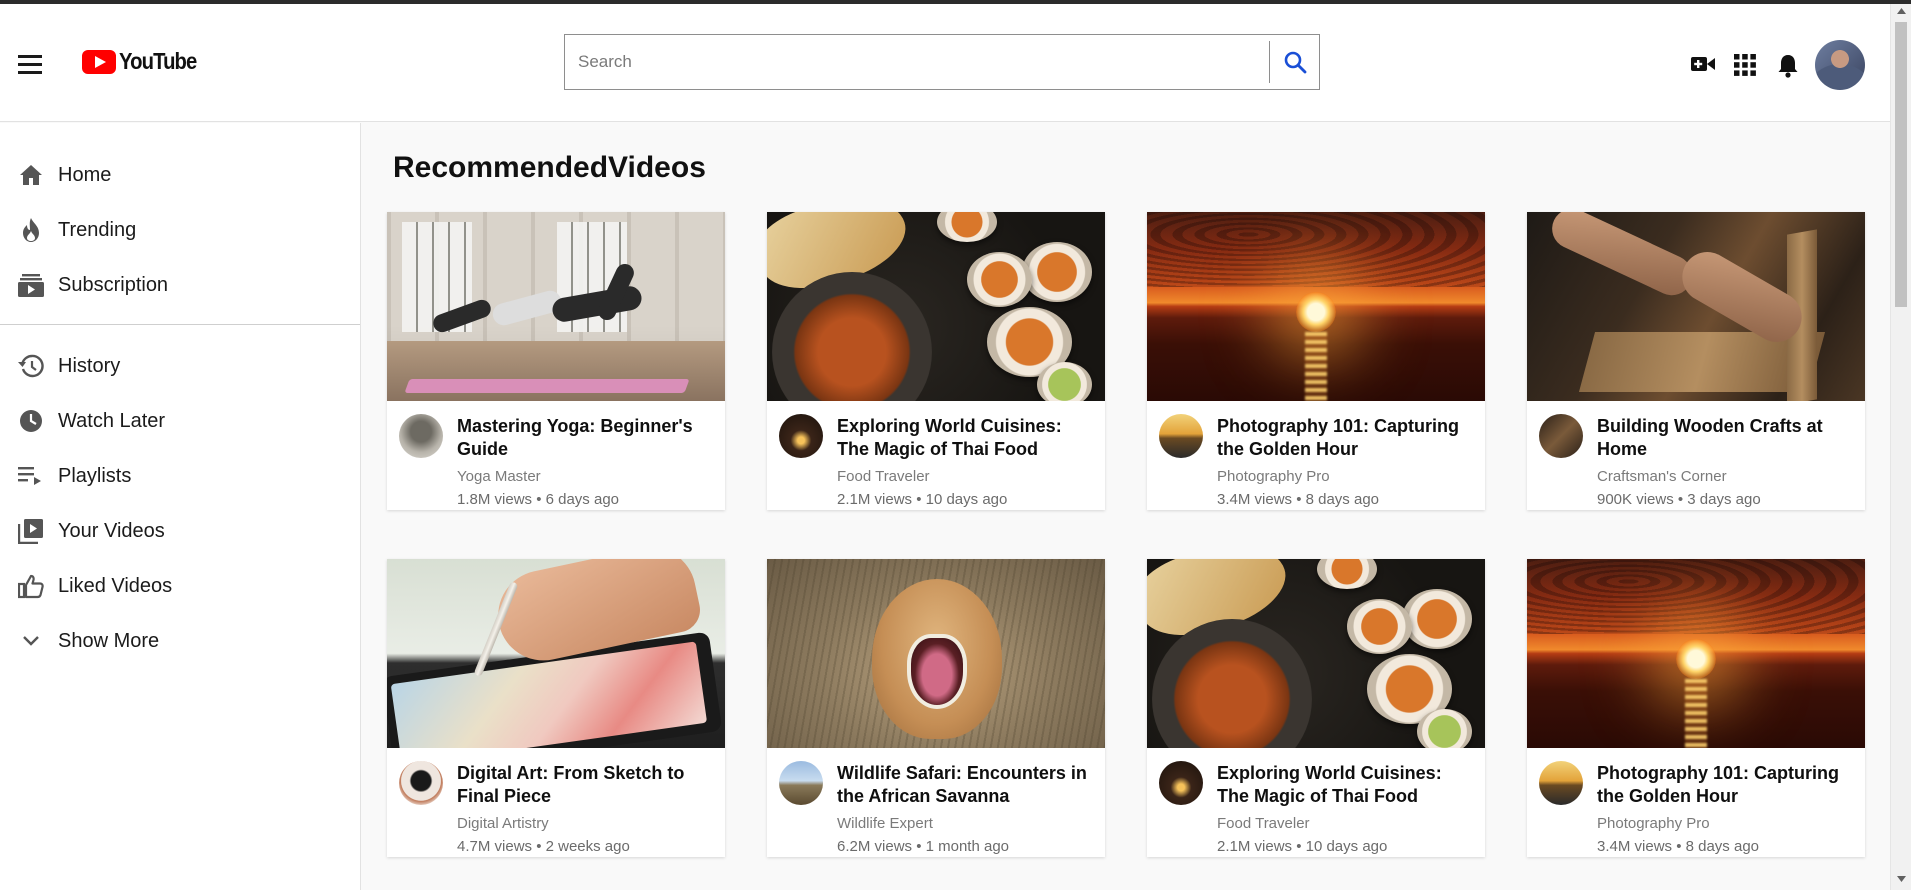 The image size is (1911, 890). I want to click on video-meta: 1.8M views • 6 days ago, so click(538, 499).